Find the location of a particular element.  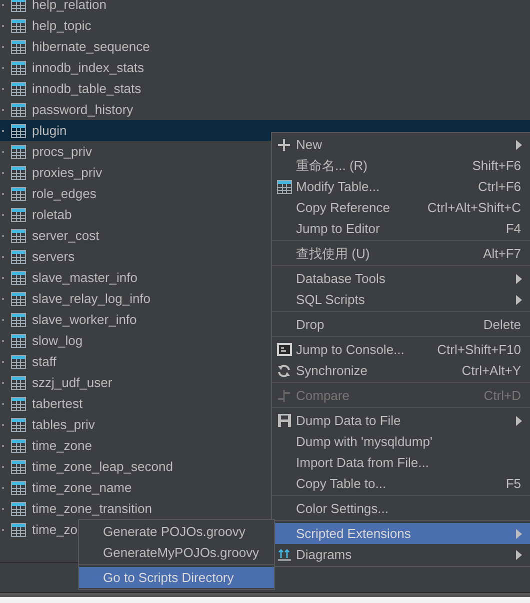

table-name: innodb_table_stats is located at coordinates (87, 88).